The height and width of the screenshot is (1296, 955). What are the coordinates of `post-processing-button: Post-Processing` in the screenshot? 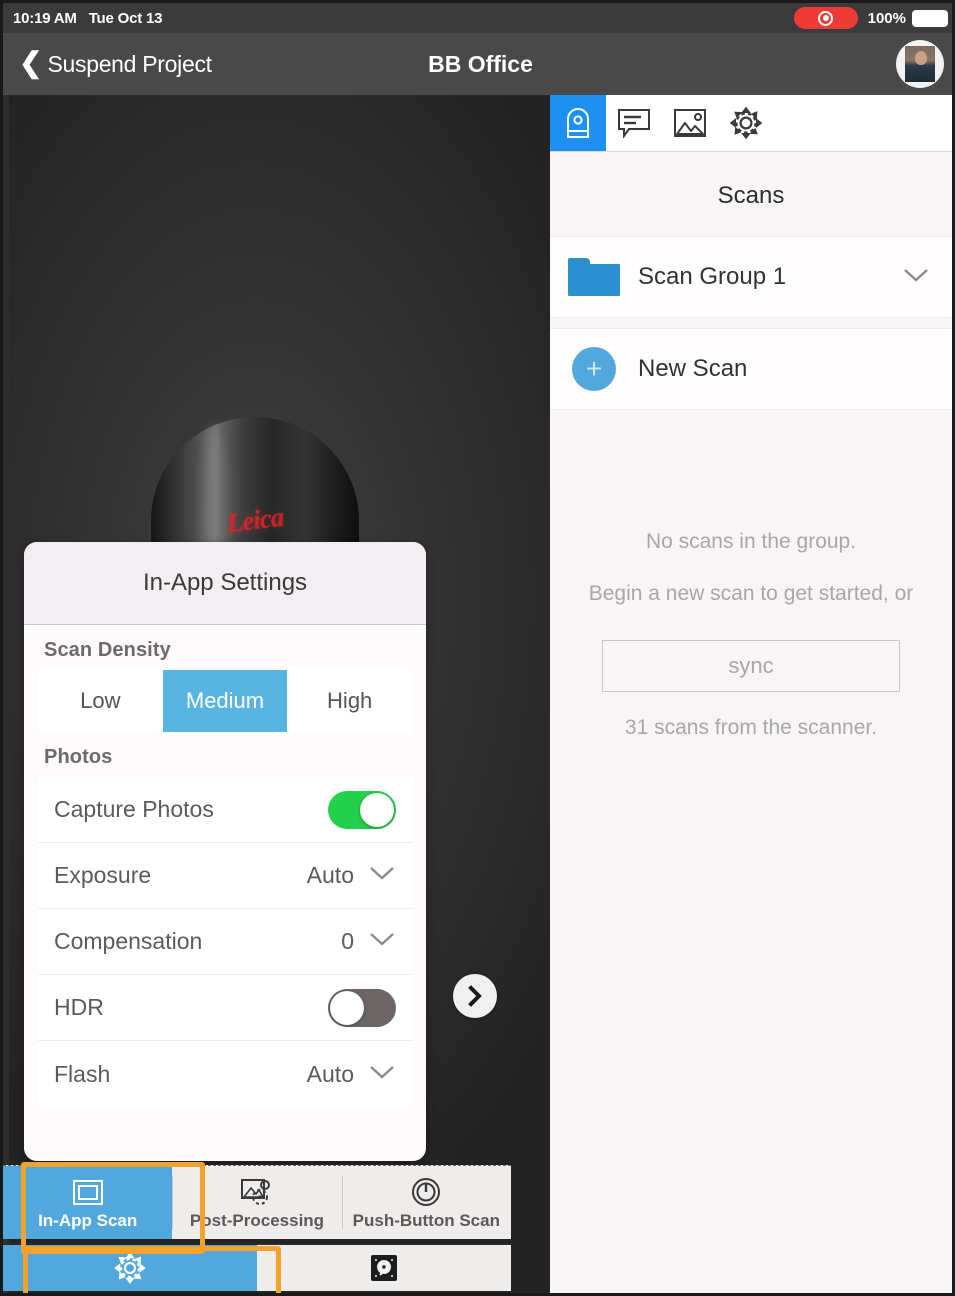 It's located at (256, 1202).